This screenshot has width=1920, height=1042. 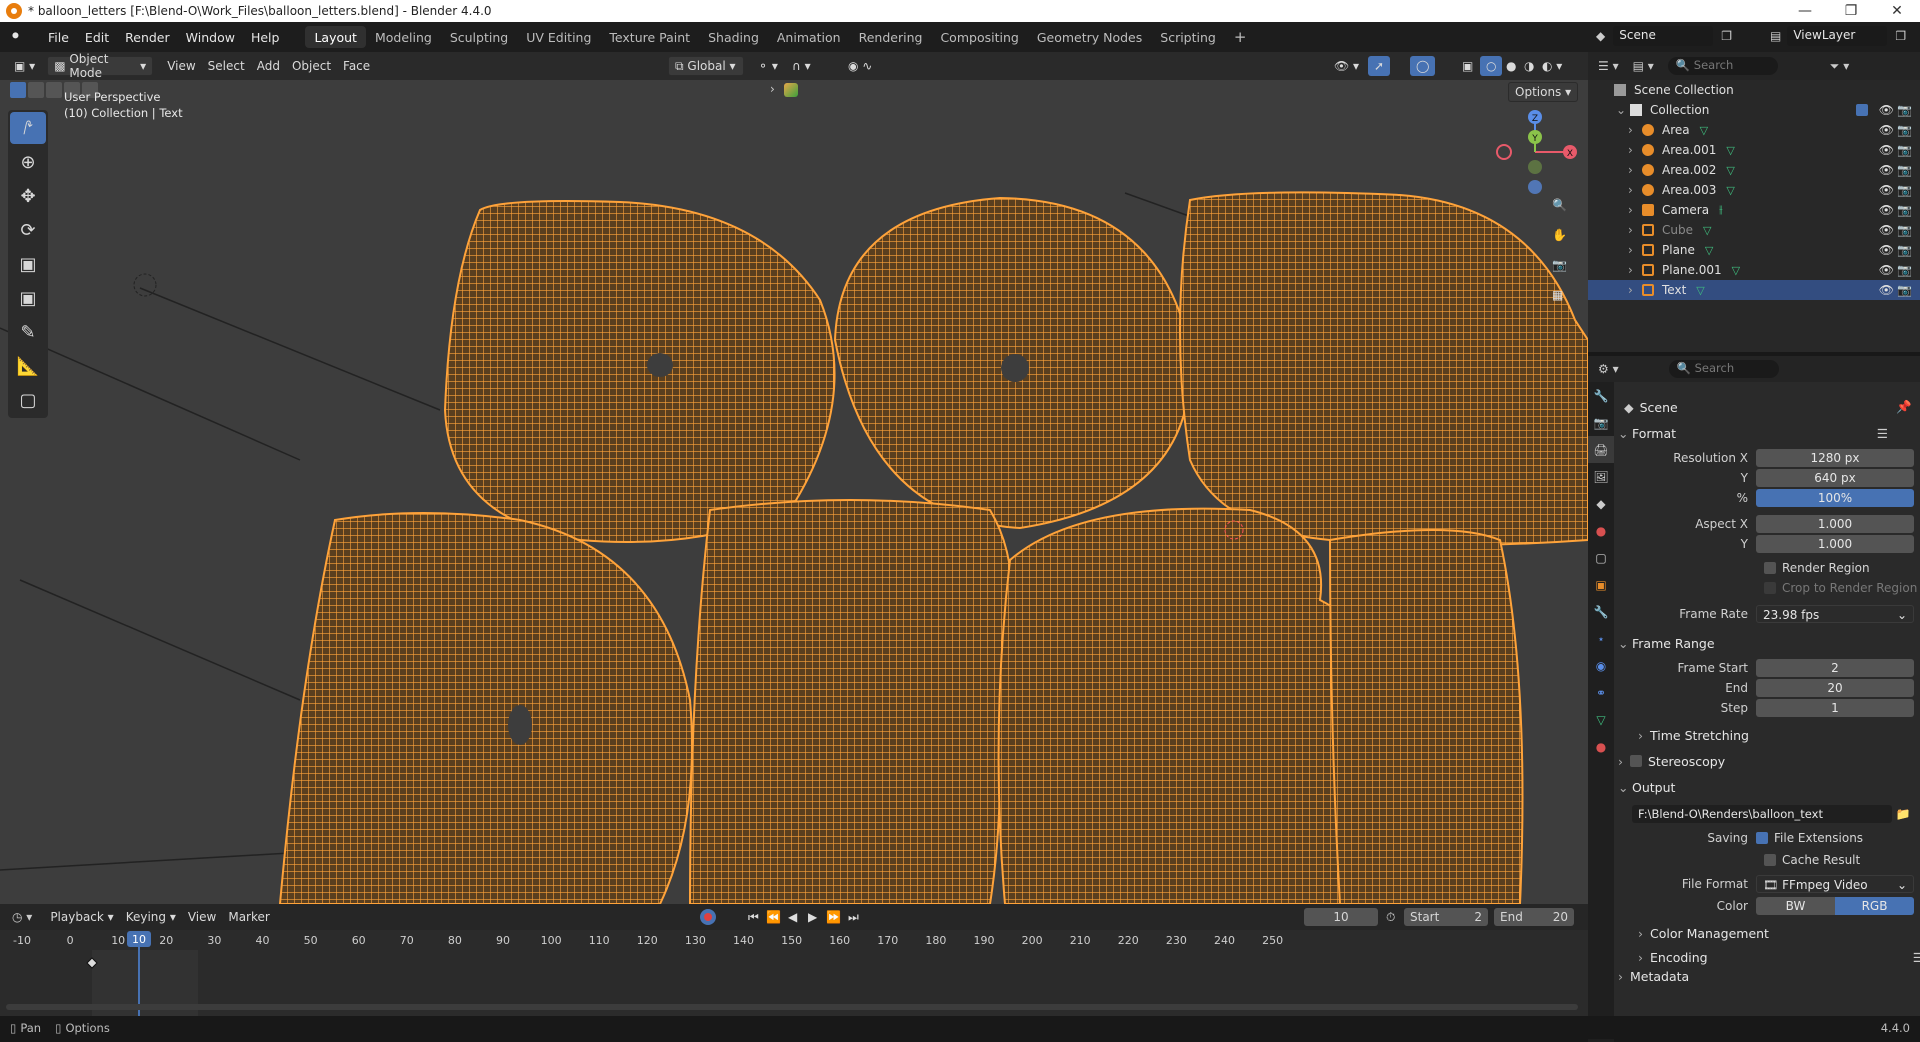 I want to click on new-view-layer-icon: ❐, so click(x=1900, y=36).